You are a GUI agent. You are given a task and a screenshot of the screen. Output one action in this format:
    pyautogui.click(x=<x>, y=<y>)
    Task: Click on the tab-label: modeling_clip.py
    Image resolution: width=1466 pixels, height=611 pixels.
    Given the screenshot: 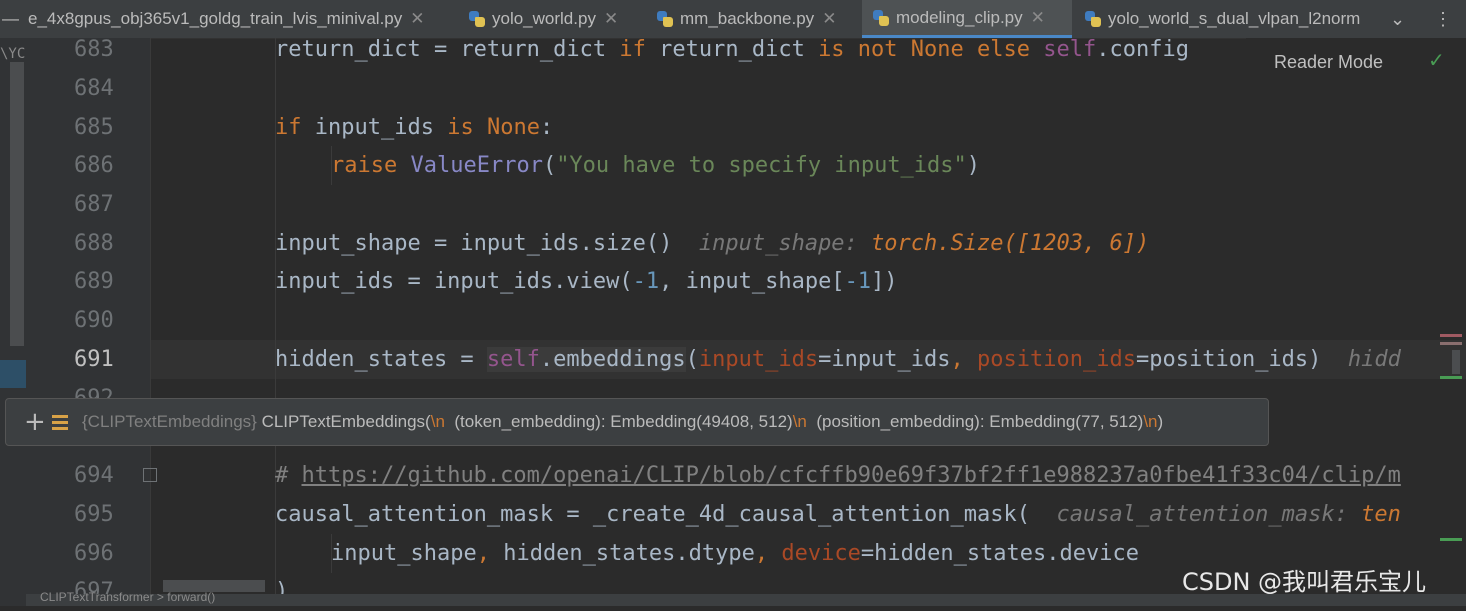 What is the action you would take?
    pyautogui.click(x=959, y=17)
    